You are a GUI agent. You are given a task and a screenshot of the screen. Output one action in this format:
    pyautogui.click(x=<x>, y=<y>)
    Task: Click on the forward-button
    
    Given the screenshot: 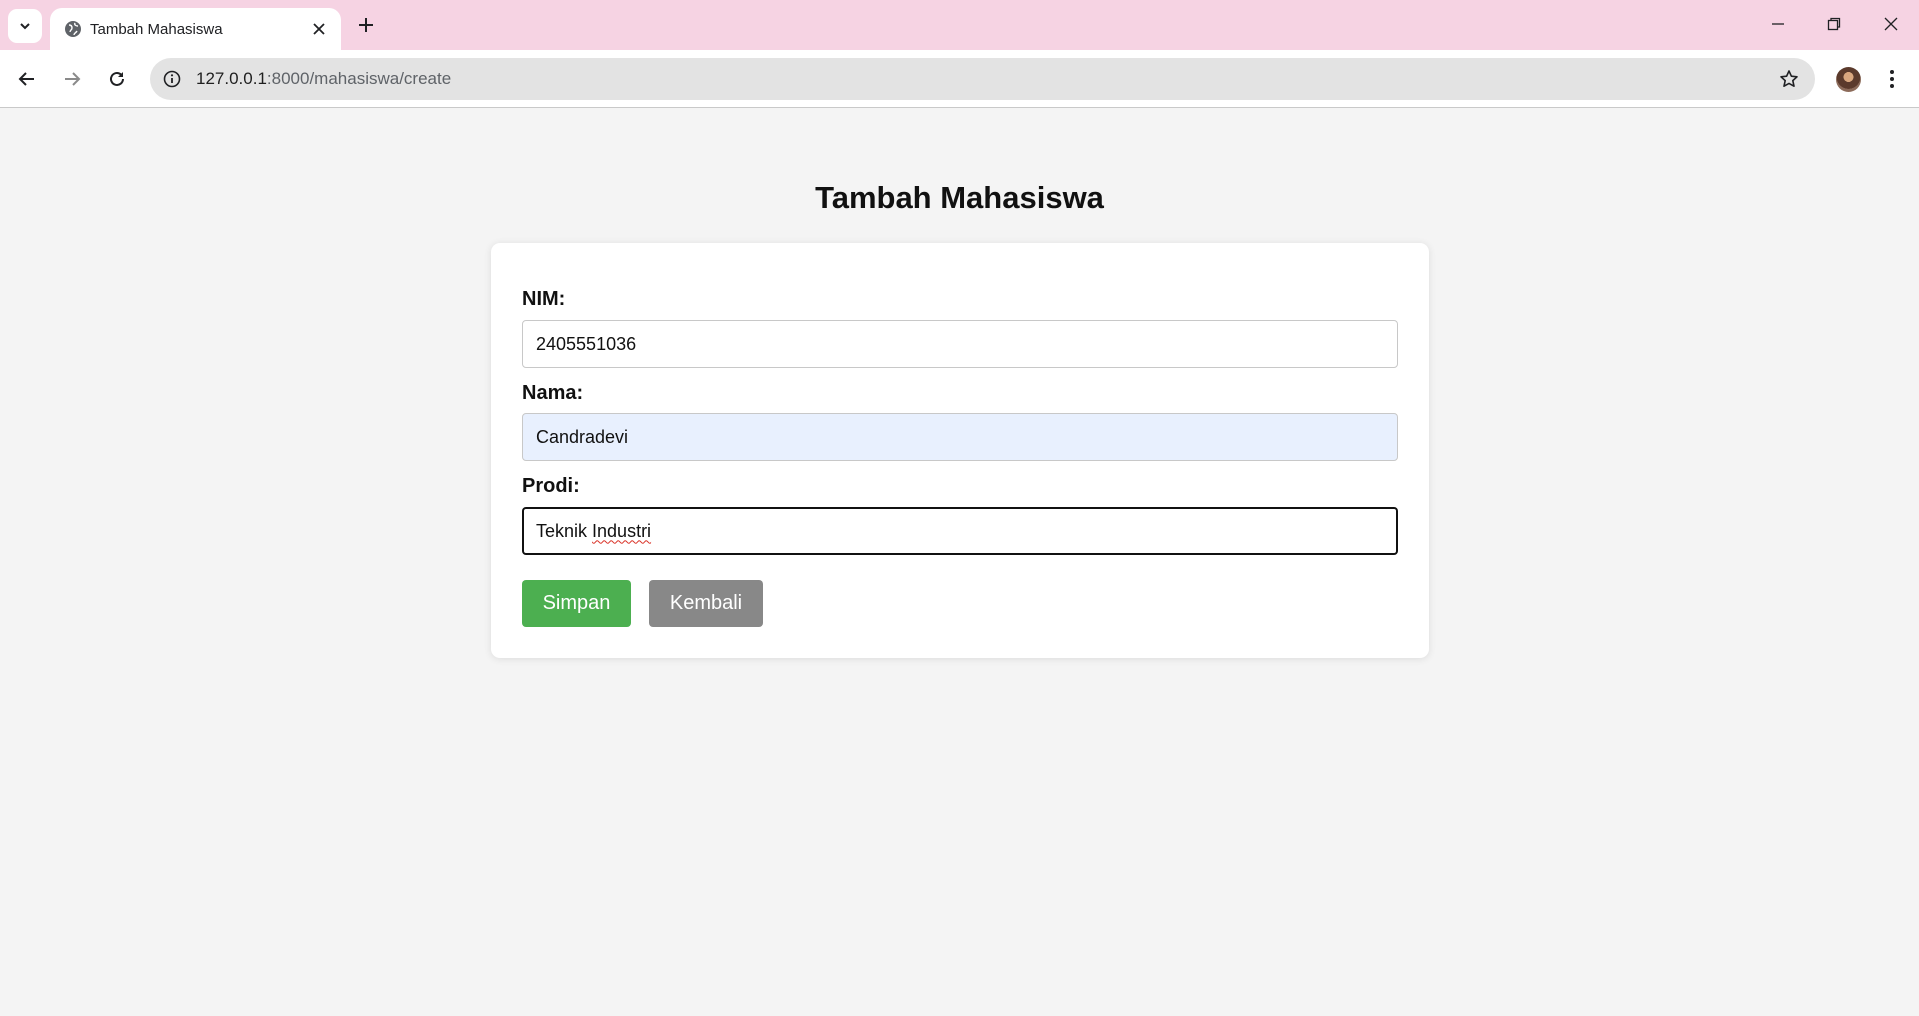 What is the action you would take?
    pyautogui.click(x=72, y=79)
    